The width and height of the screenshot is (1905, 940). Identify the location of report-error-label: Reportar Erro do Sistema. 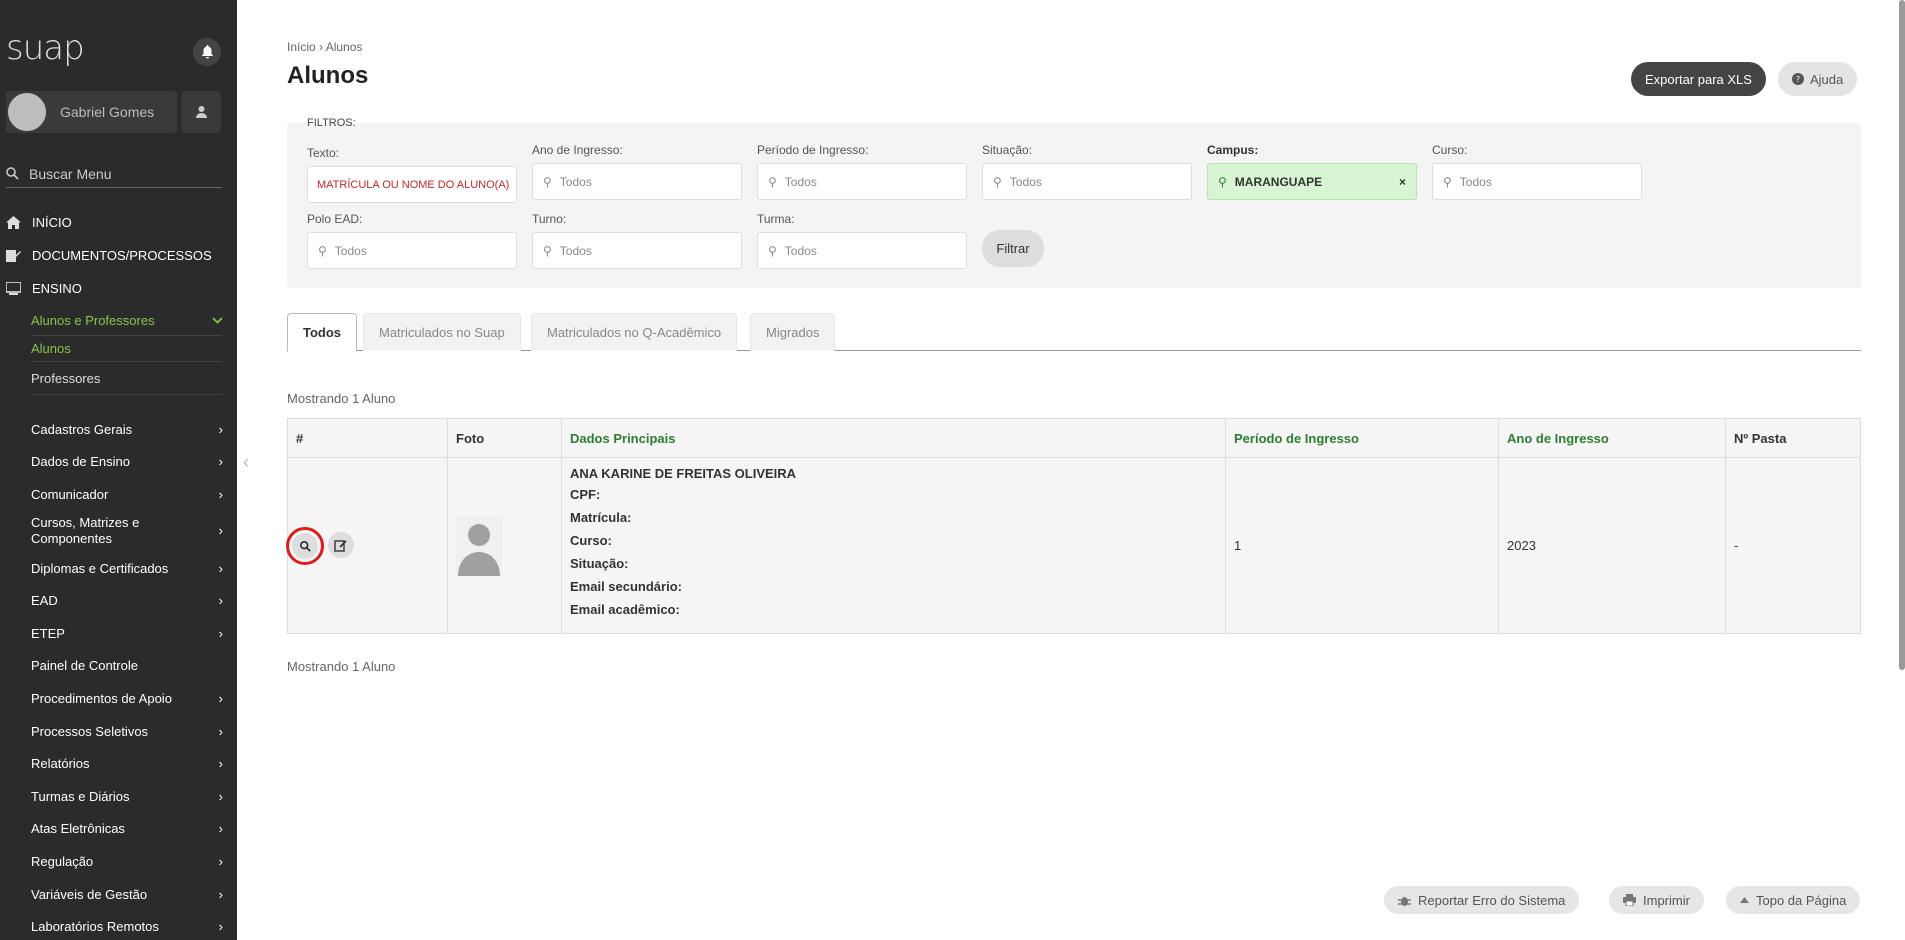
(1492, 900).